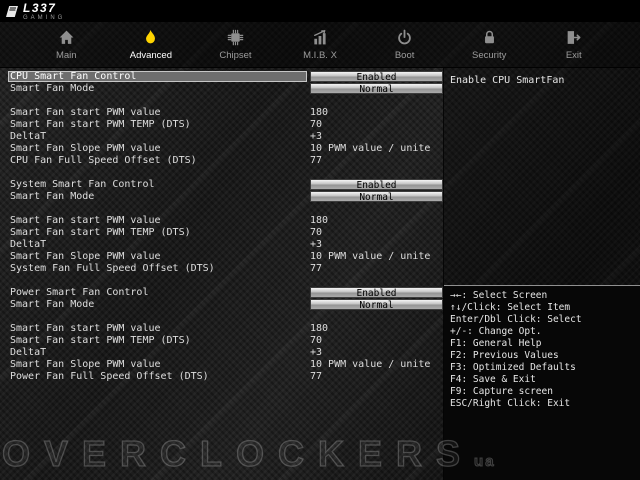 The height and width of the screenshot is (480, 640). I want to click on key-hint: ↑↓/Click: Select Item, so click(510, 307).